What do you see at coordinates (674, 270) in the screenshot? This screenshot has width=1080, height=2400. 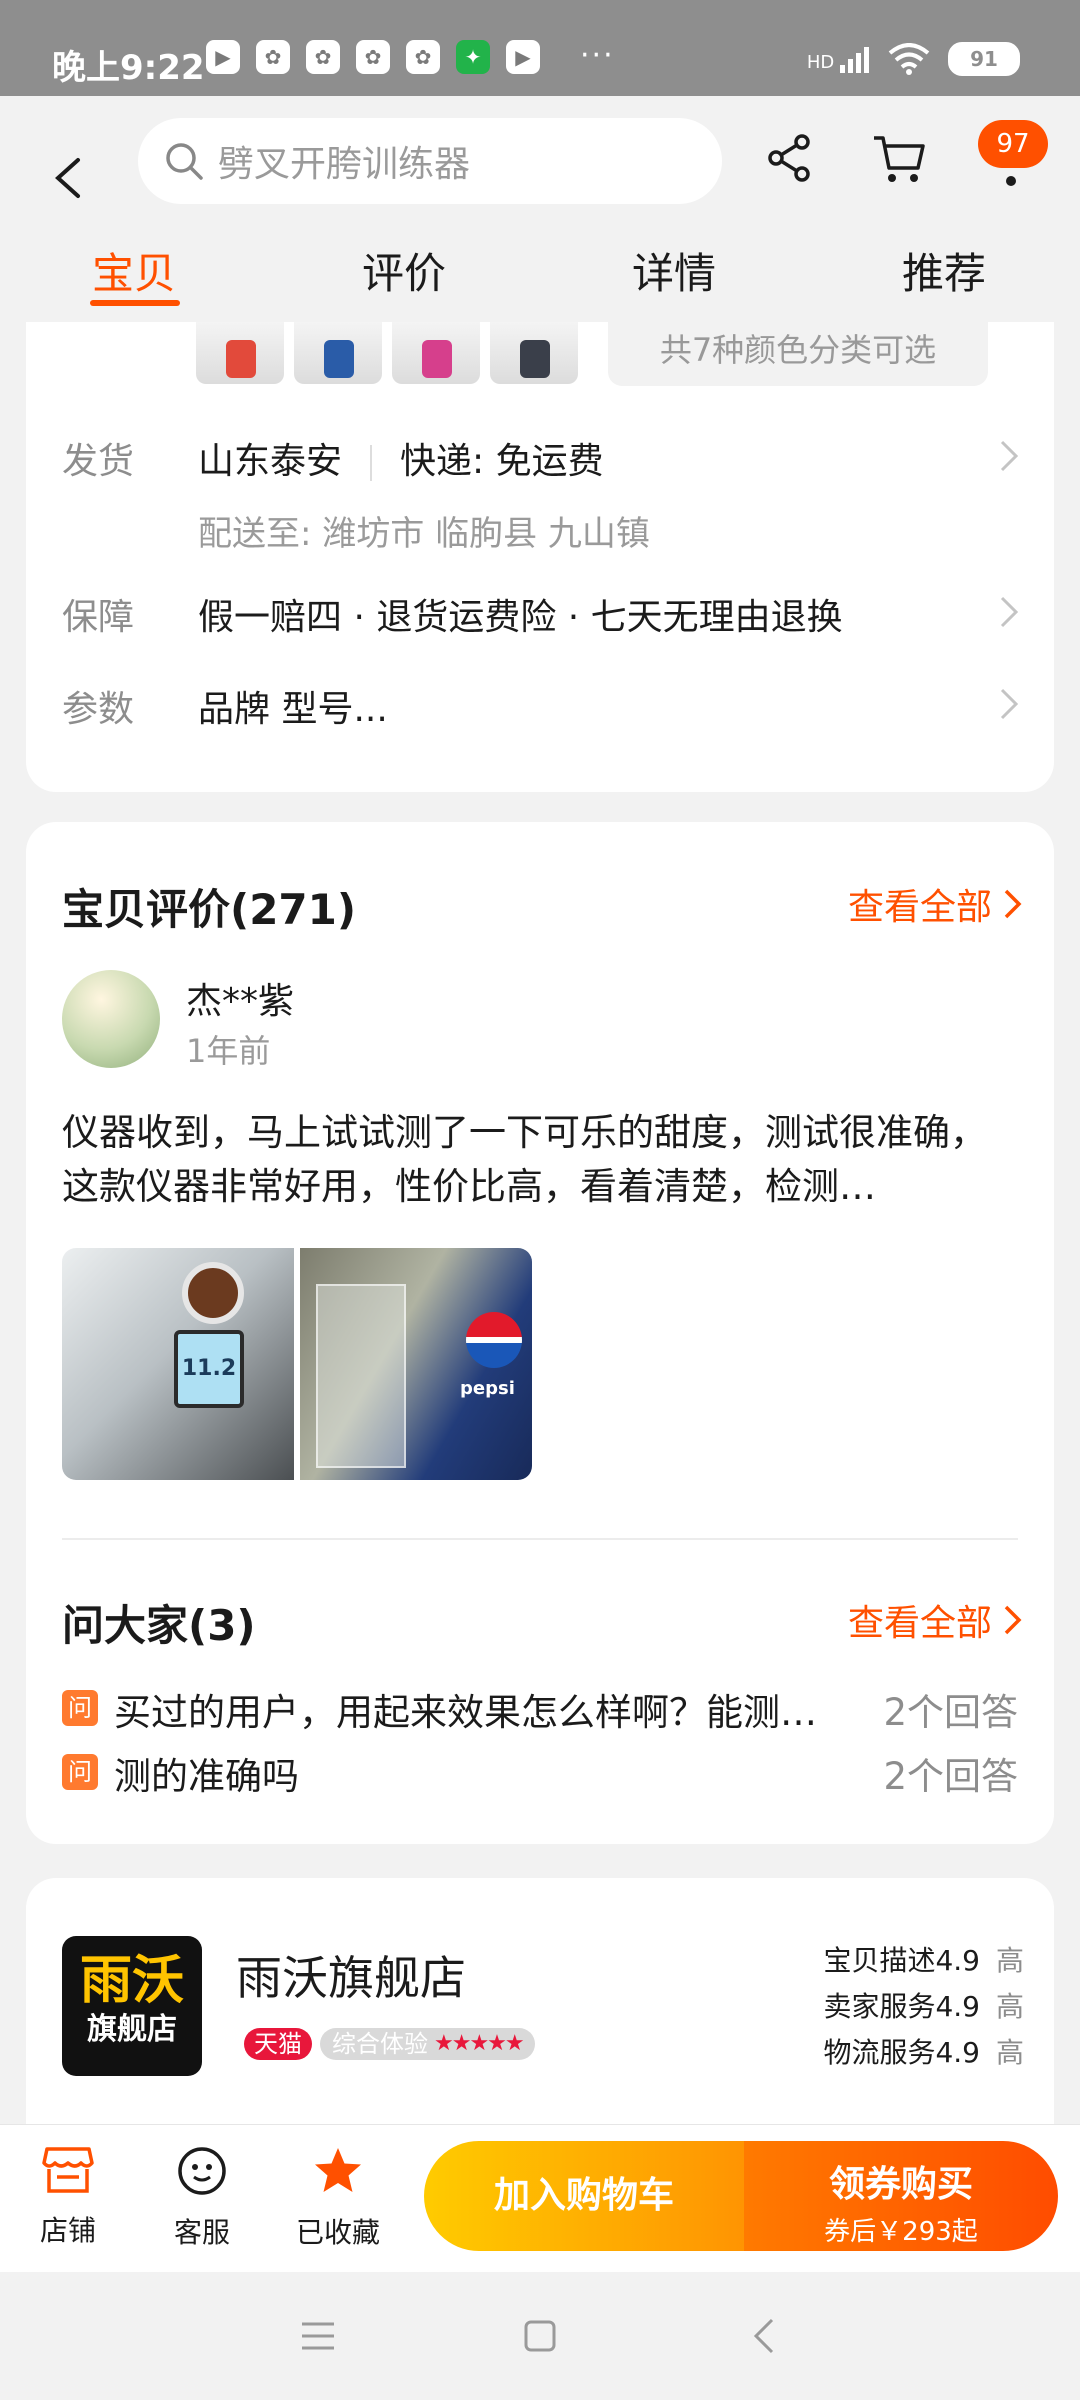 I see `tab-details: 详情` at bounding box center [674, 270].